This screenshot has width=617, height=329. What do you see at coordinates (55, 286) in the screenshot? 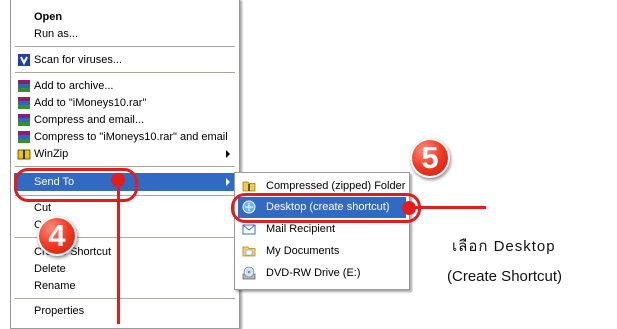
I see `menu-item-label: Rename` at bounding box center [55, 286].